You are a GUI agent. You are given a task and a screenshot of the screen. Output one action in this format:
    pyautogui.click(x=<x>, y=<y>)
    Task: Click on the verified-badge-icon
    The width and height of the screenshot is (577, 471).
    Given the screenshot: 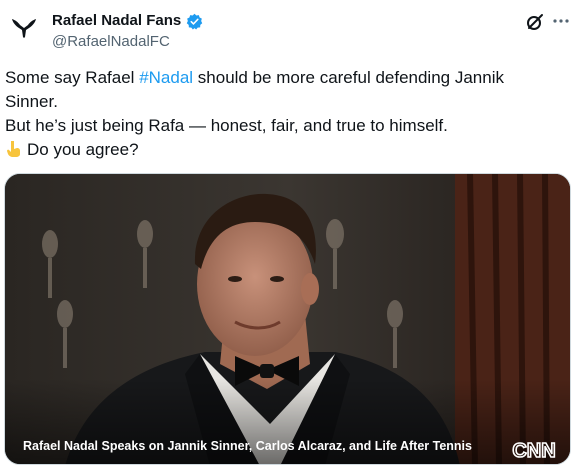 What is the action you would take?
    pyautogui.click(x=194, y=21)
    